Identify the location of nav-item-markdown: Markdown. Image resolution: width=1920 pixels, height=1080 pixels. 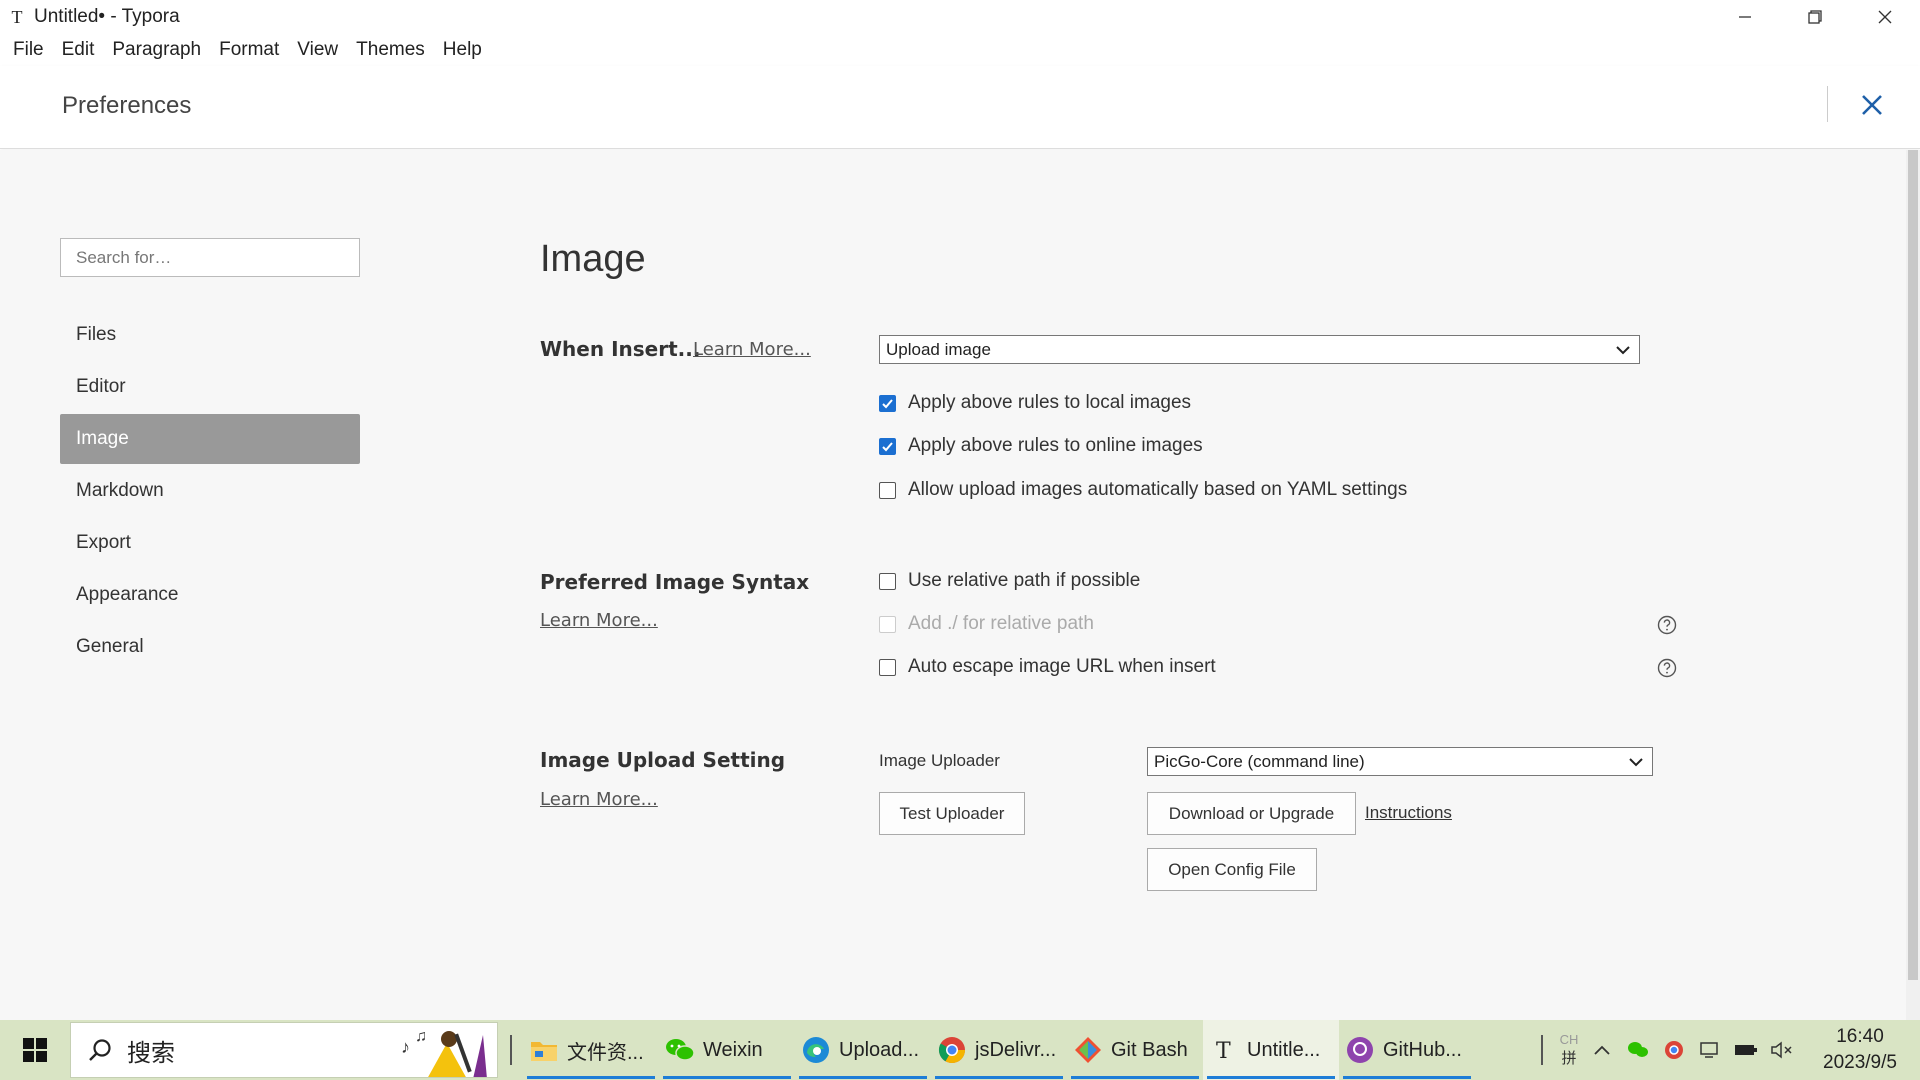
(210, 491).